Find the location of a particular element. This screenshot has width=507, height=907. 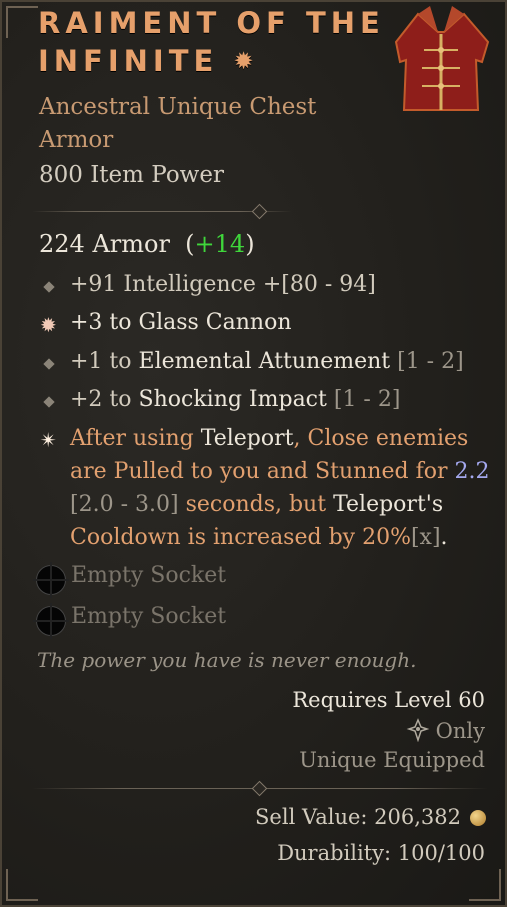

unique-sparkle-icon: ✴ is located at coordinates (48, 440).